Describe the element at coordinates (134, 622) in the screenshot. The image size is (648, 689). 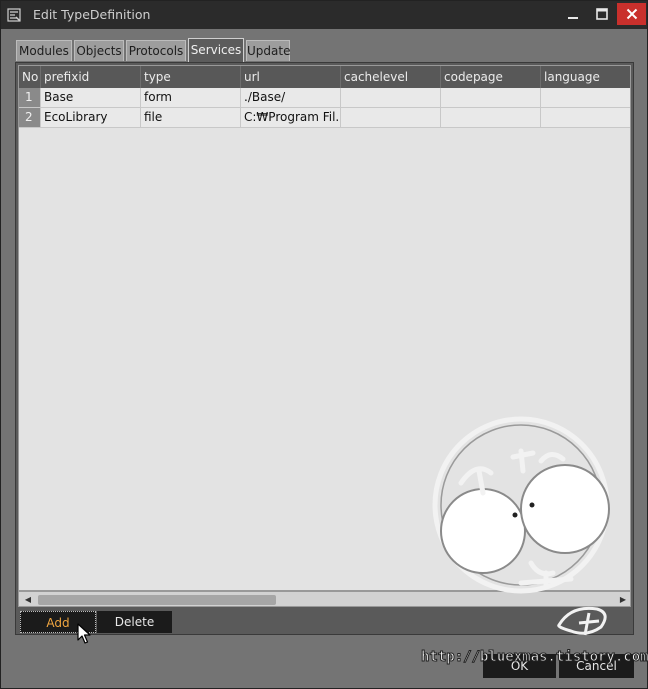
I see `delete-button: Delete` at that location.